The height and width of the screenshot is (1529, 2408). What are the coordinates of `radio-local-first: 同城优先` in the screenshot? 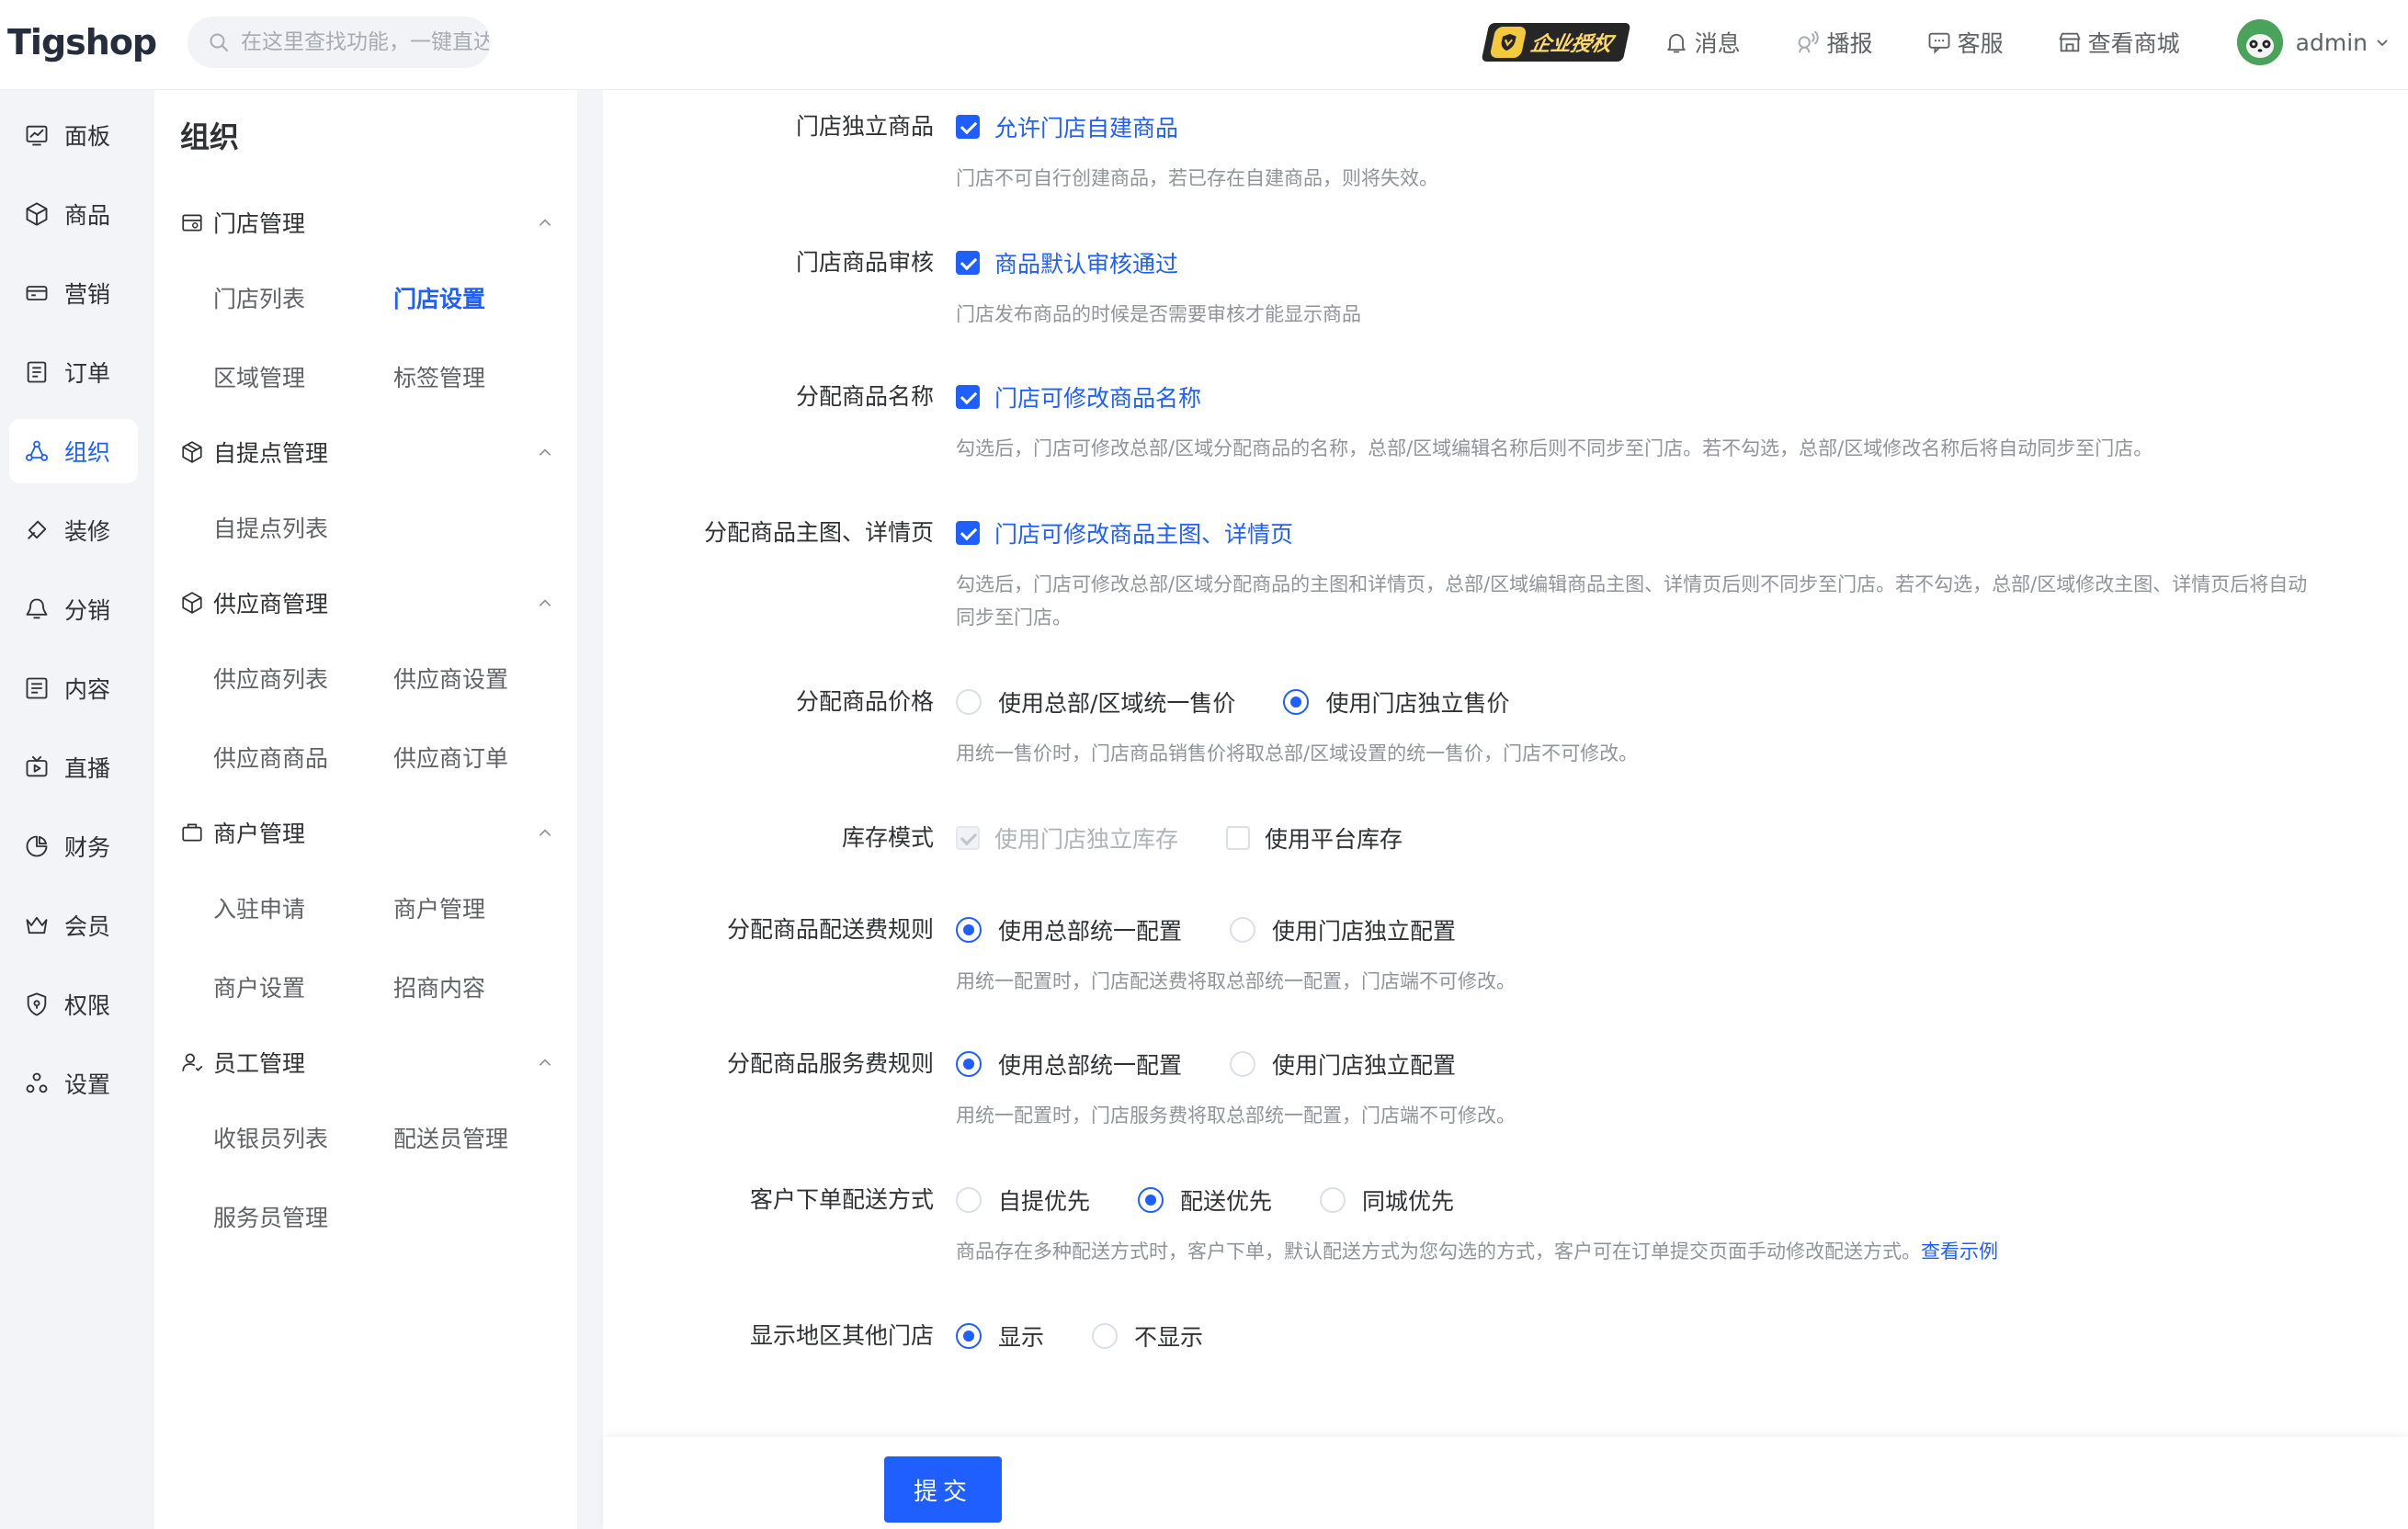 It's located at (1387, 1200).